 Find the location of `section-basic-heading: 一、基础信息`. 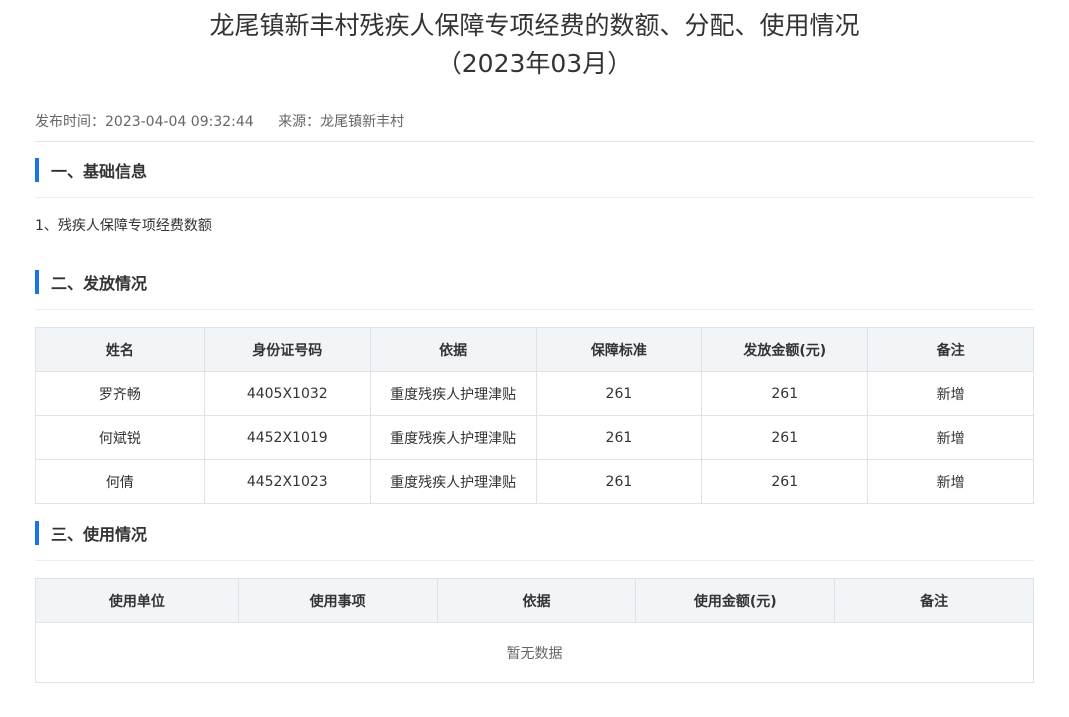

section-basic-heading: 一、基础信息 is located at coordinates (534, 170).